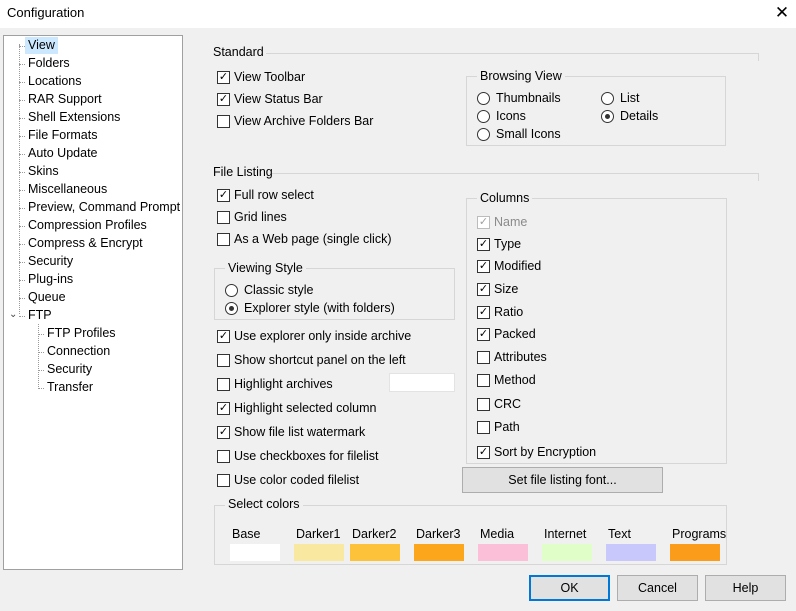 The height and width of the screenshot is (611, 796). Describe the element at coordinates (374, 534) in the screenshot. I see `swatch-label-darker2: Darker2` at that location.